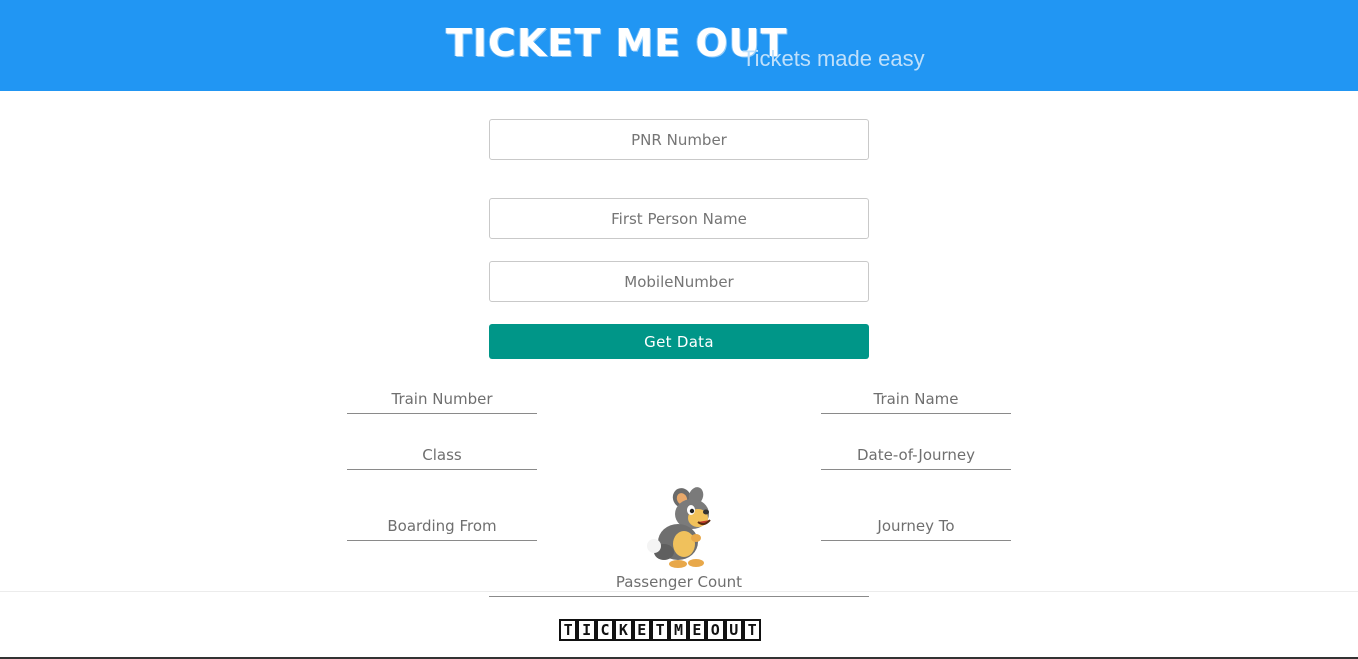  Describe the element at coordinates (715, 630) in the screenshot. I see `footer-logo-letter: O` at that location.